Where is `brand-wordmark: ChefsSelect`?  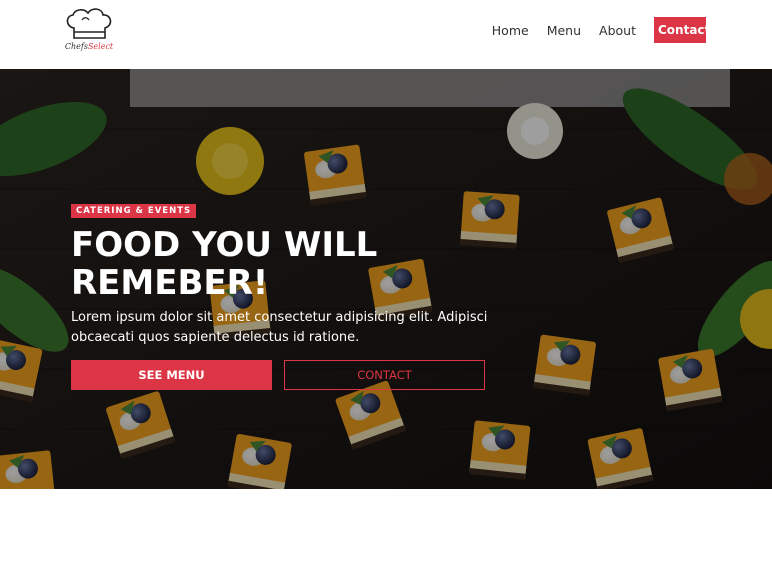 brand-wordmark: ChefsSelect is located at coordinates (89, 46).